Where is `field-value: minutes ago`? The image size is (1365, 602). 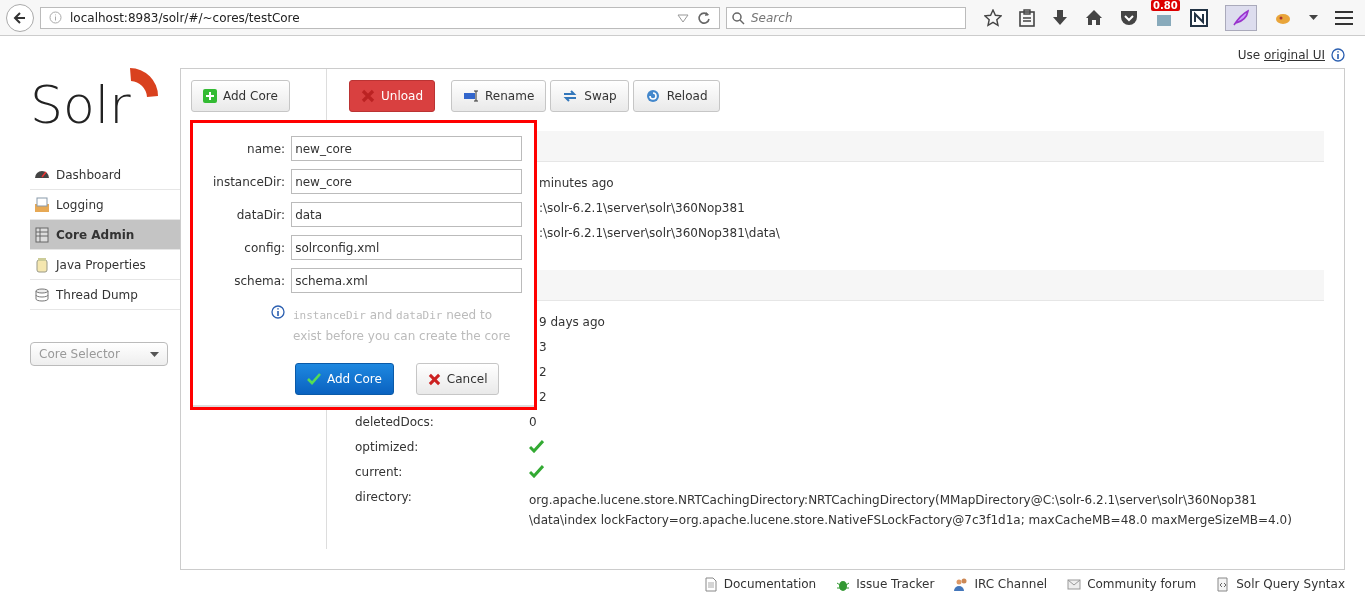
field-value: minutes ago is located at coordinates (576, 183).